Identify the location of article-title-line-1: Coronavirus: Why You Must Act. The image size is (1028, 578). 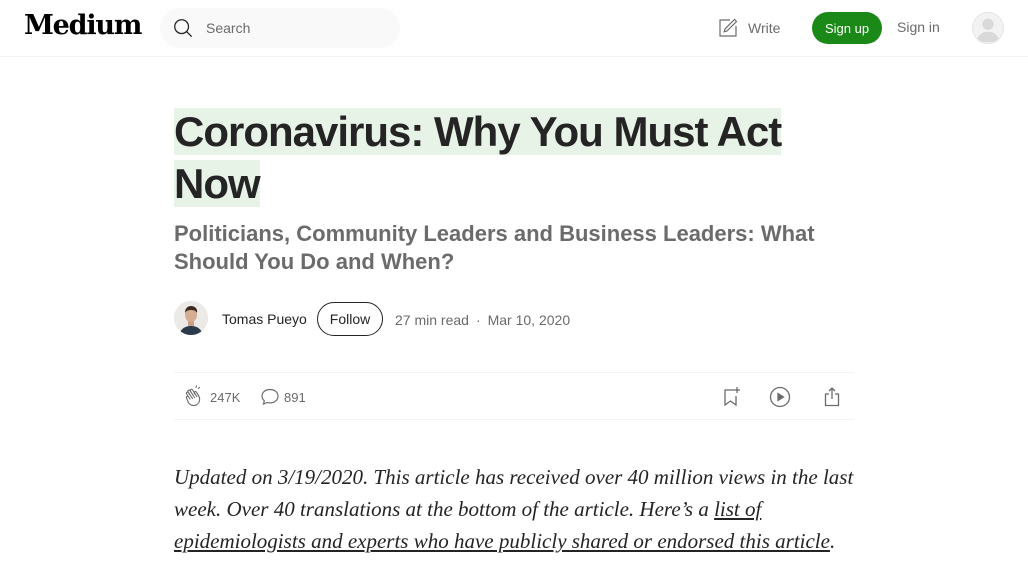
(478, 131).